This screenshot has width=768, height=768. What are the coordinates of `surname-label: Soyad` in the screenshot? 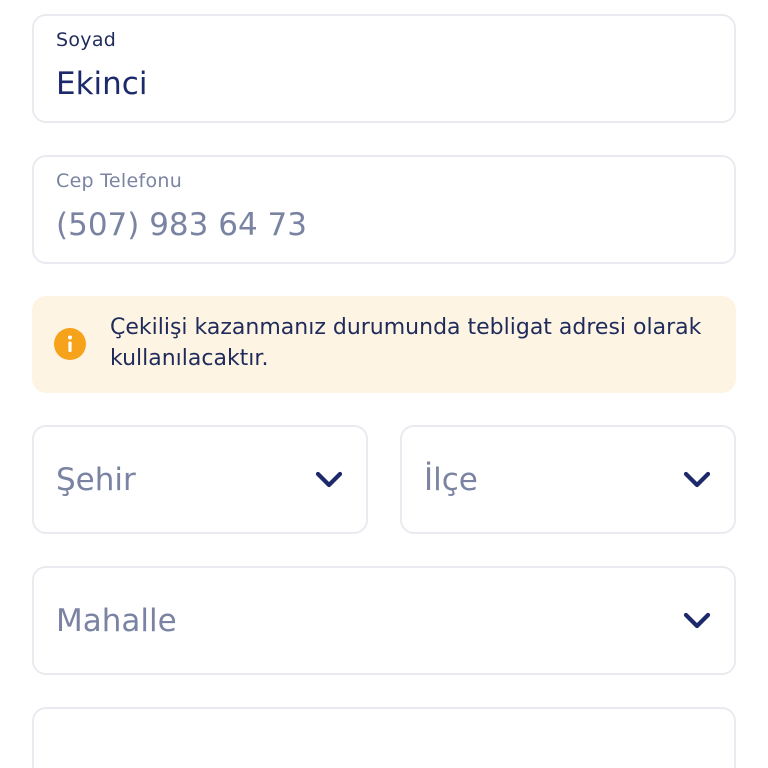 It's located at (86, 40).